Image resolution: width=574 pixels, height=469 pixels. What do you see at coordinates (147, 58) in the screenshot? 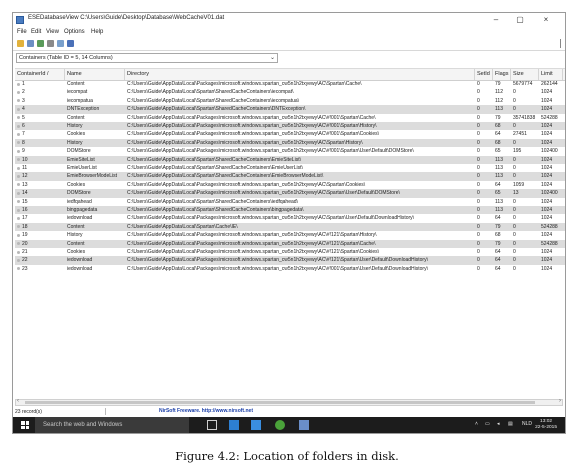
I see `table-selector-dropdown: Containers (Table ID = 5, 14 Columns) ⌄` at bounding box center [147, 58].